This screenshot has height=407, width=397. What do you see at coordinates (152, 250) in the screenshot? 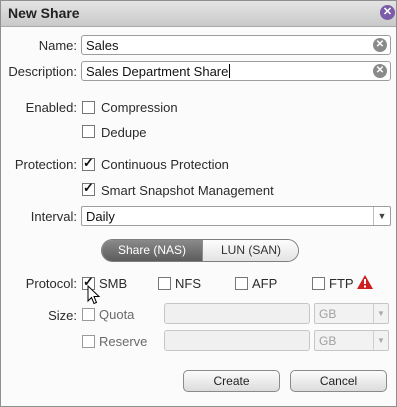
I see `tab-share-nas: Share (NAS)` at bounding box center [152, 250].